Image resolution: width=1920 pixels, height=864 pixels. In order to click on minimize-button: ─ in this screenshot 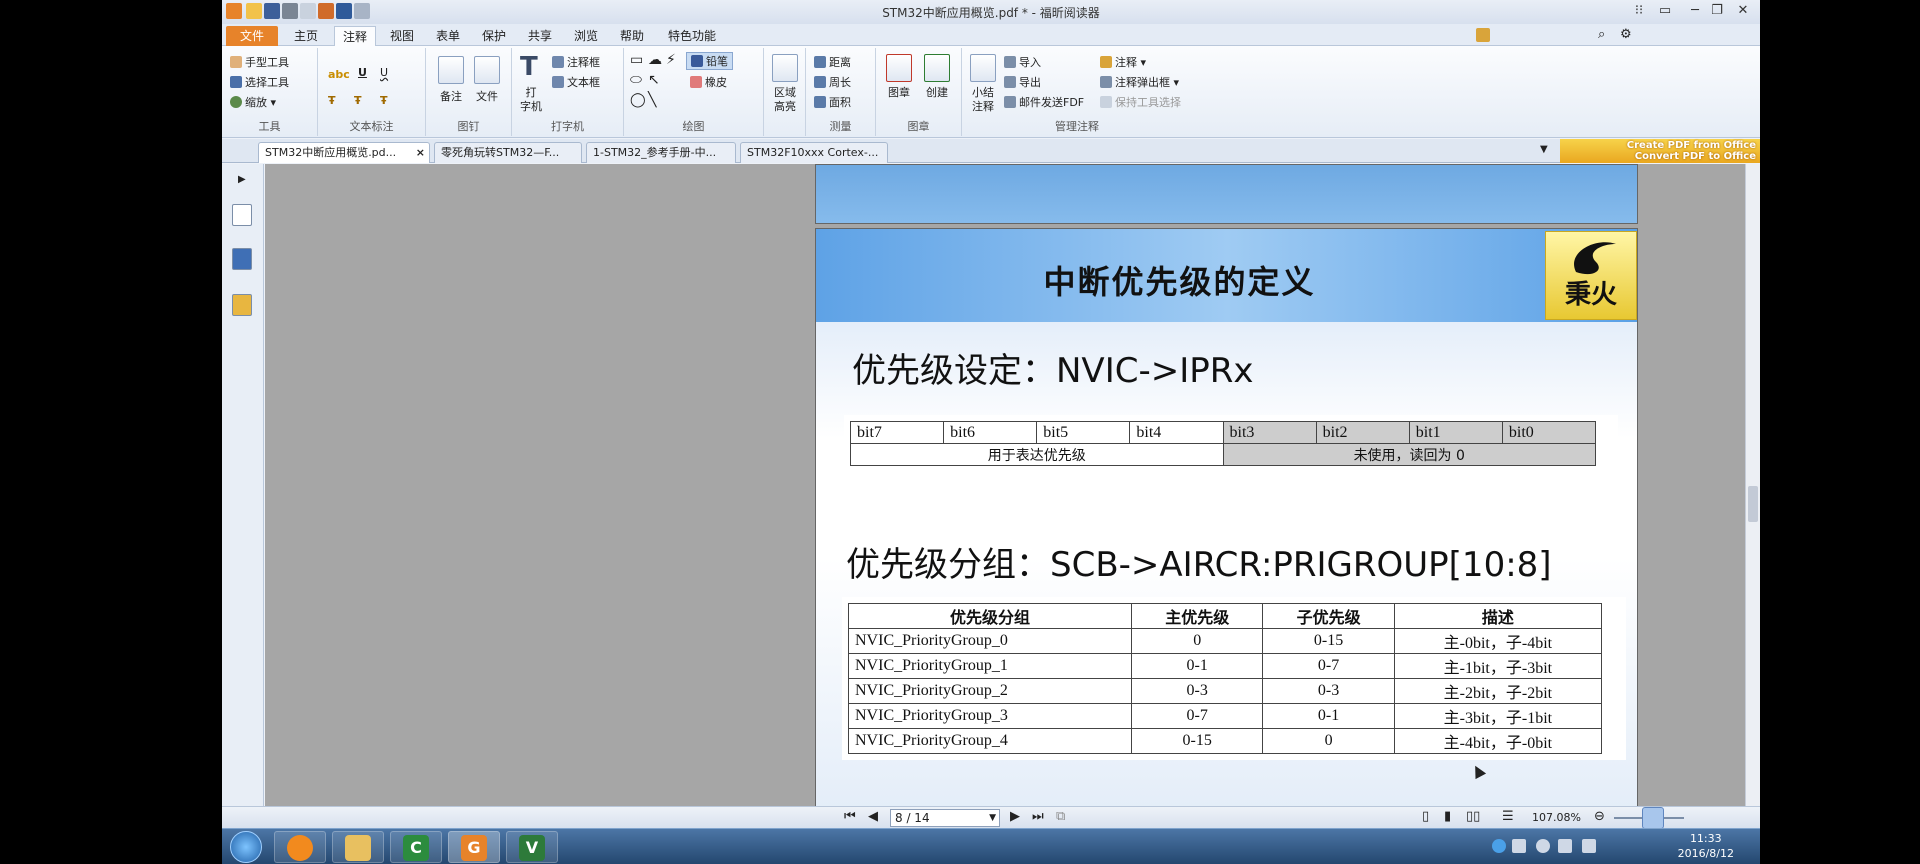, I will do `click(1695, 11)`.